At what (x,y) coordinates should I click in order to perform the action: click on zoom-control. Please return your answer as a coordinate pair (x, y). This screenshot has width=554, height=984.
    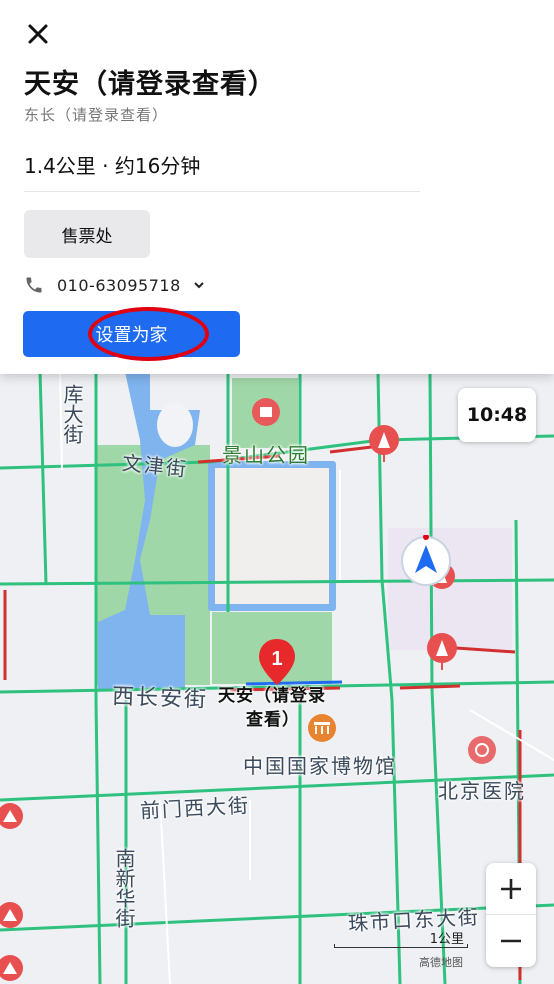
    Looking at the image, I should click on (511, 915).